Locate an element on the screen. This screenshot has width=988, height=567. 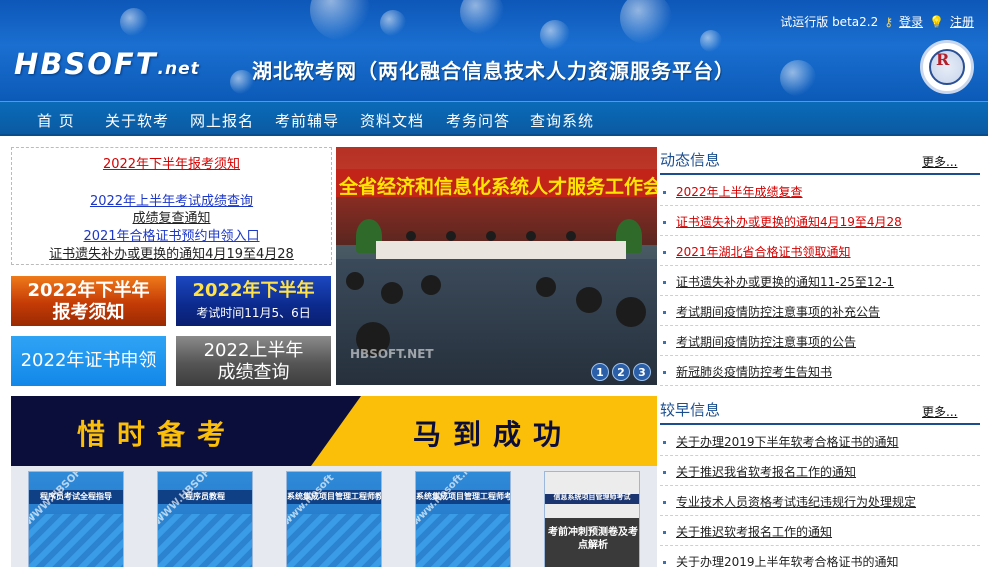
book-title: 信息系统项目管理师考试 is located at coordinates (592, 497).